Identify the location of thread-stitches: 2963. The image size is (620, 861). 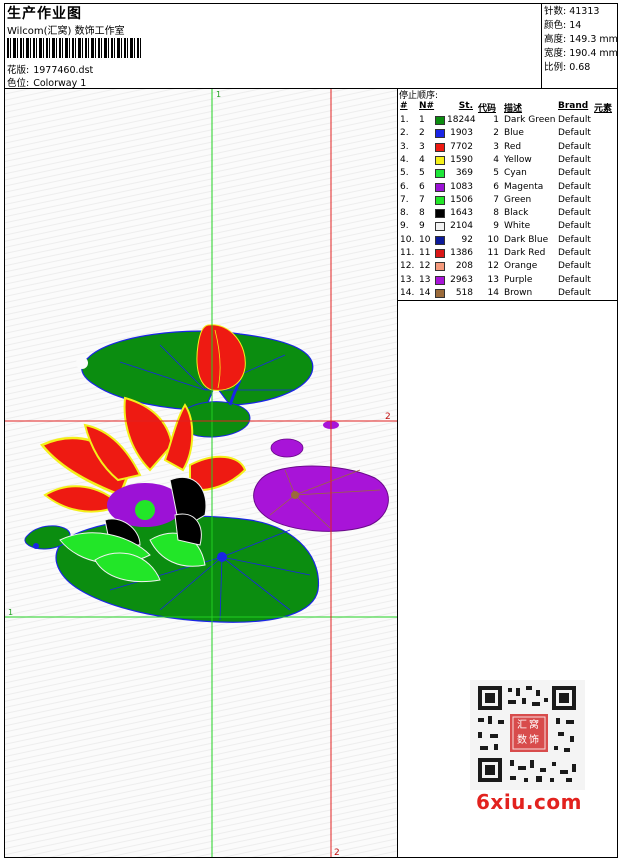
(461, 279).